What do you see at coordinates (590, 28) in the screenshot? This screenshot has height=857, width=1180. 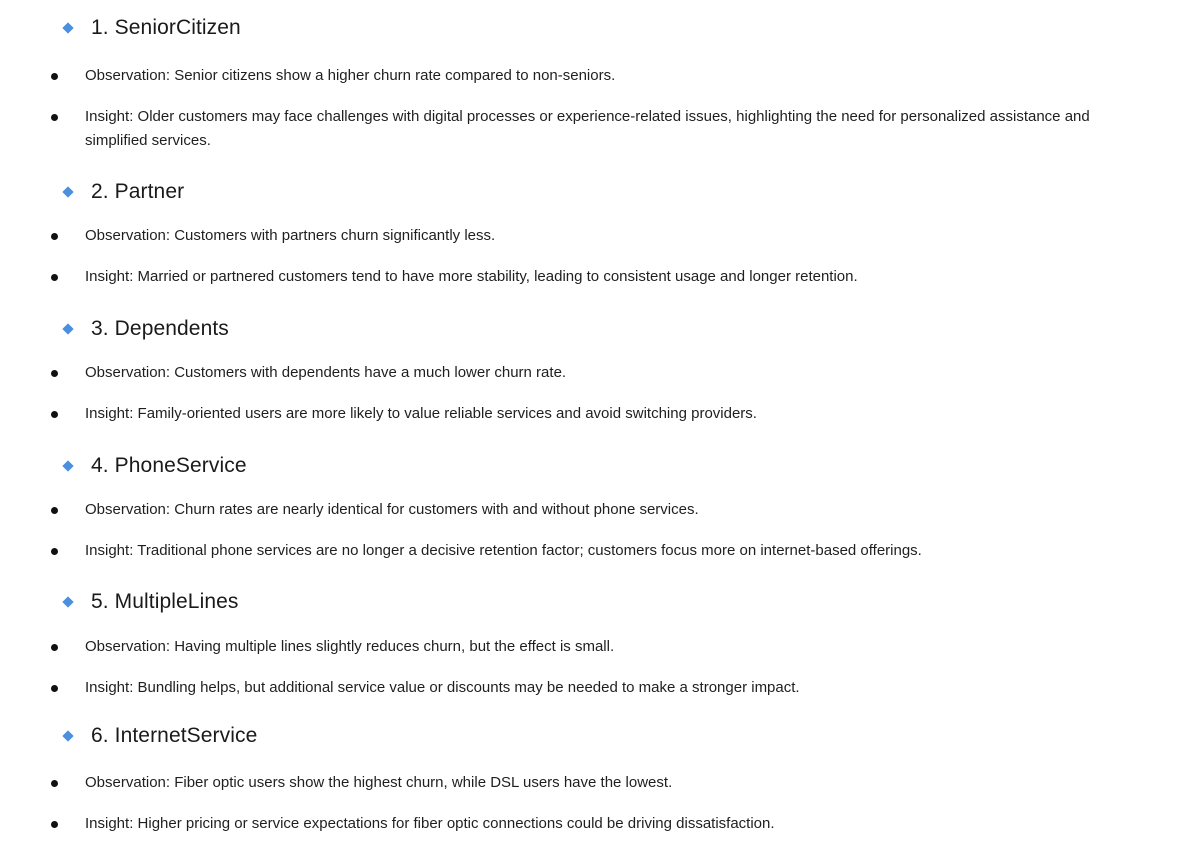 I see `section-heading: 1. SeniorCitizen` at bounding box center [590, 28].